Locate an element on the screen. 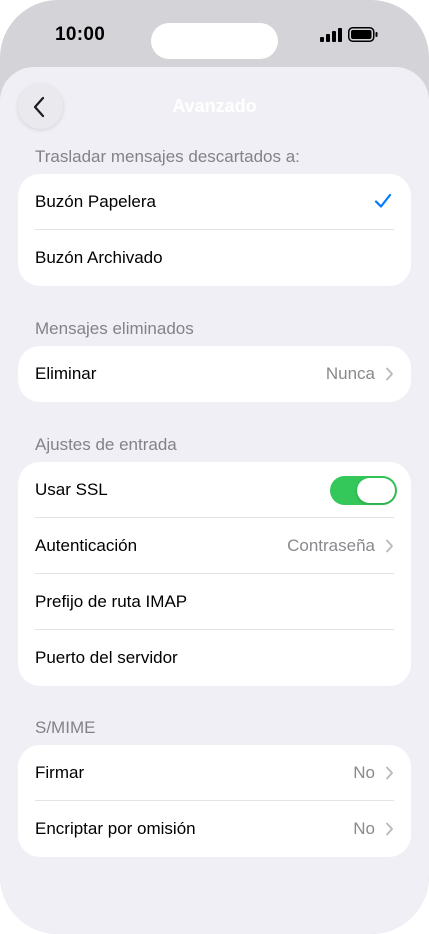 Image resolution: width=429 pixels, height=934 pixels. row-label: Prefijo de ruta IMAP is located at coordinates (111, 601).